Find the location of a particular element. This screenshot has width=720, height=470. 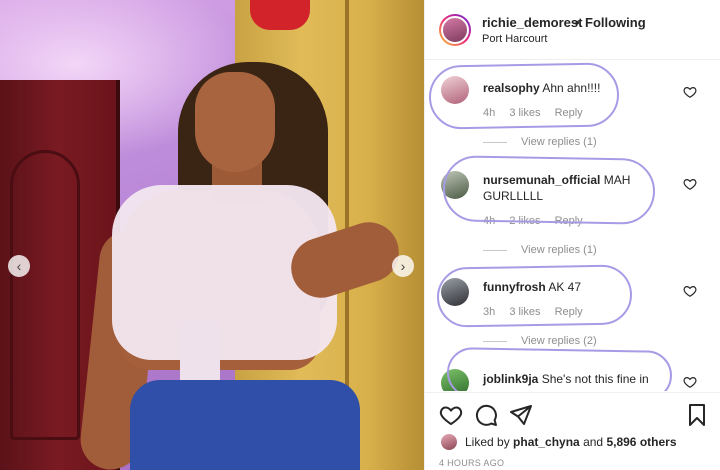

comment-meta: 3h 3 likes Reply is located at coordinates (538, 312).